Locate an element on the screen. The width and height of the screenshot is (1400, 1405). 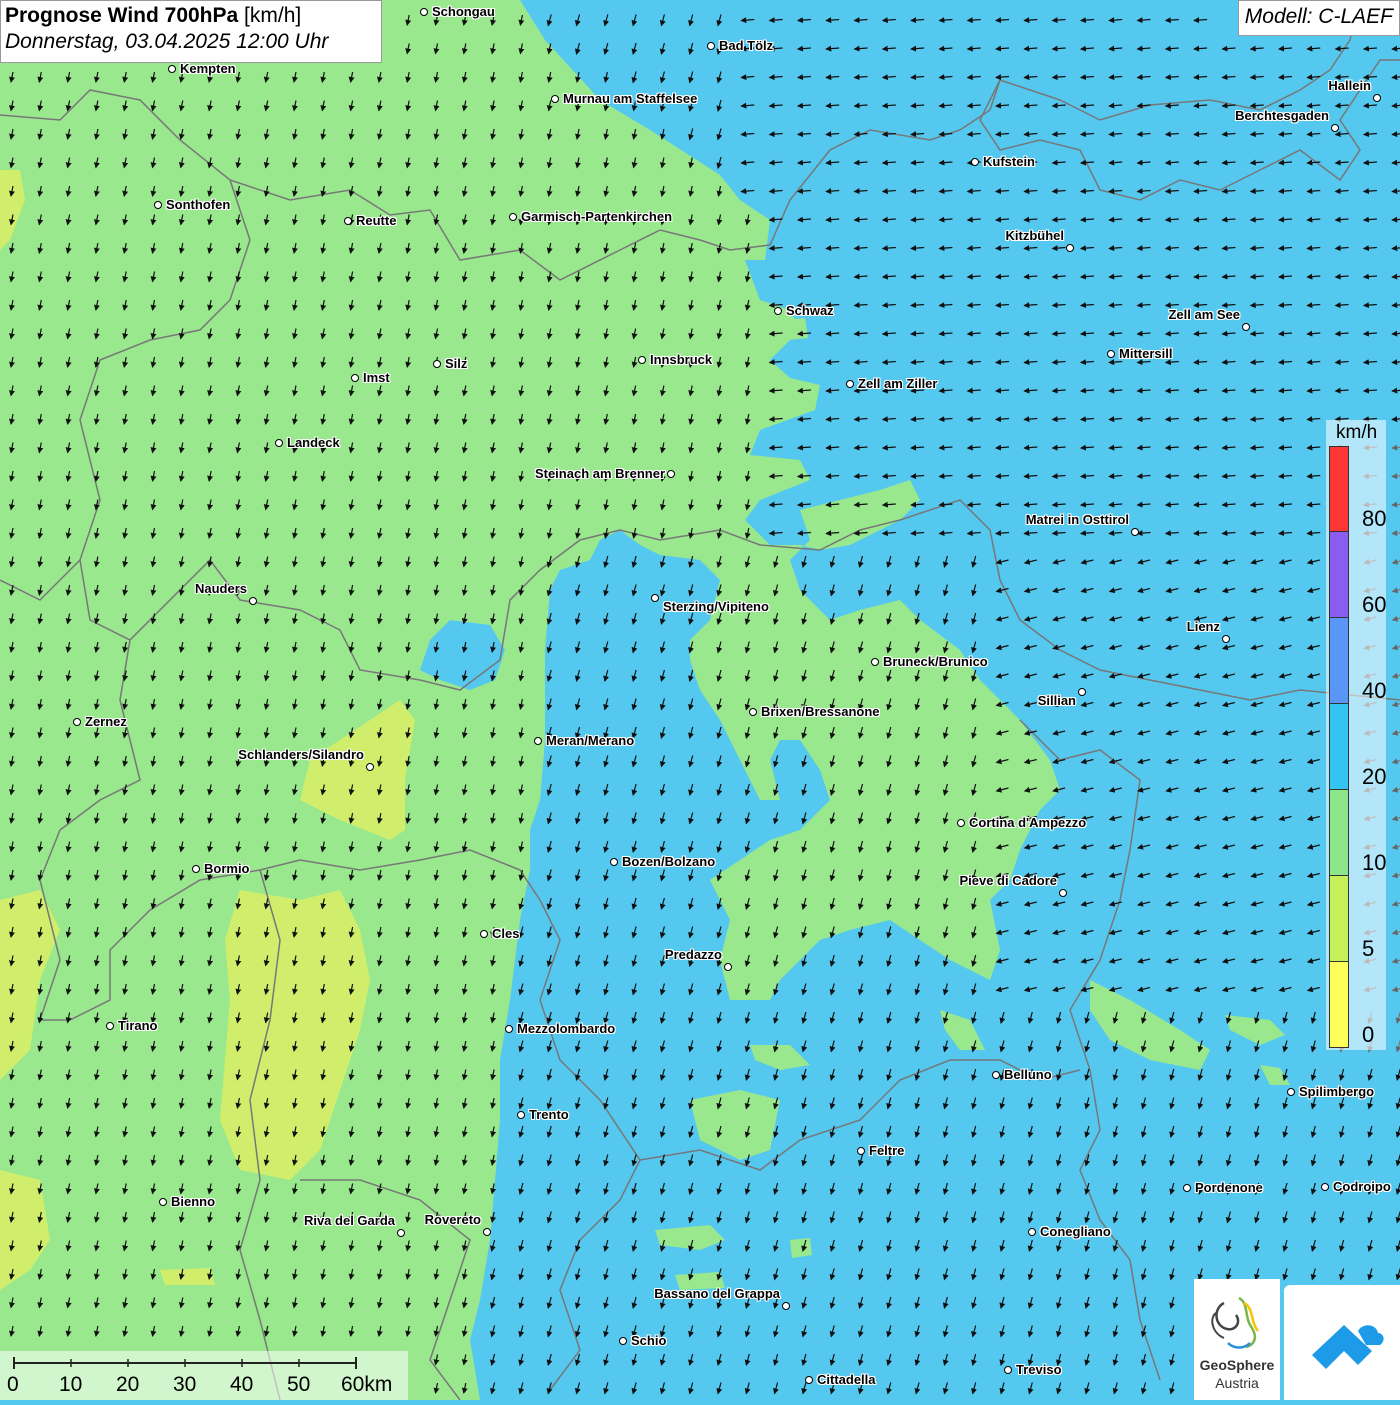
city-label: Steinach am Brenner is located at coordinates (599, 473).